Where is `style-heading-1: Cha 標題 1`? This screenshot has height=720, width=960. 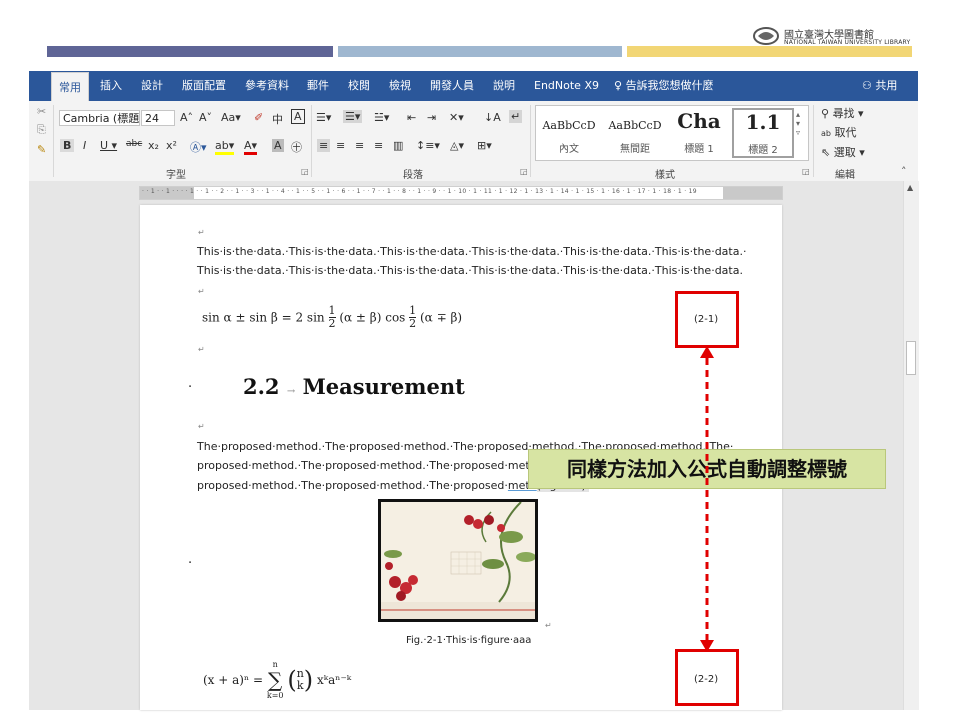 style-heading-1: Cha 標題 1 is located at coordinates (699, 133).